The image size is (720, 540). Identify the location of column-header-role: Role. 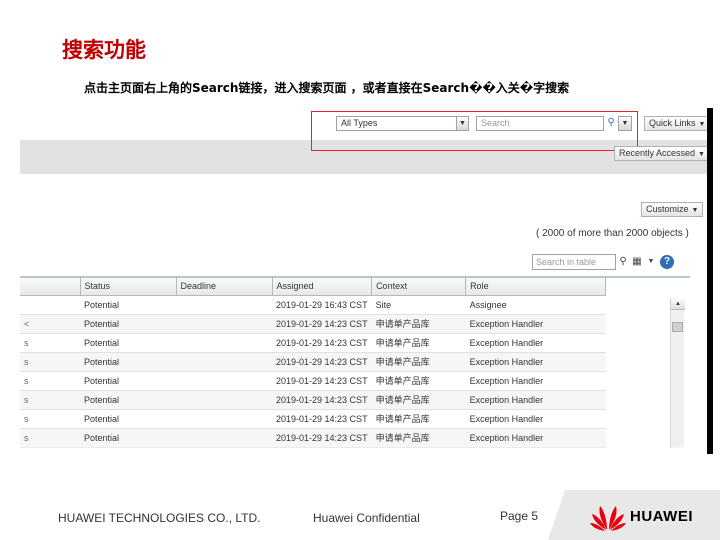
(536, 287).